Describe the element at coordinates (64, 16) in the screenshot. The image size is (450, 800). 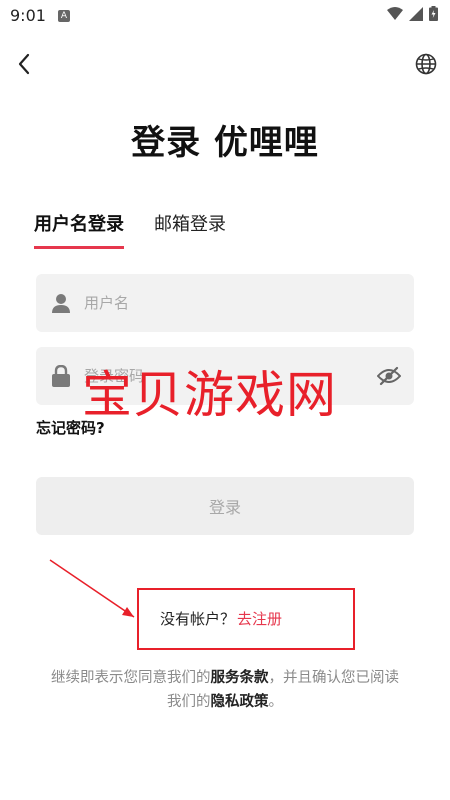
I see `status-a-badge: A` at that location.